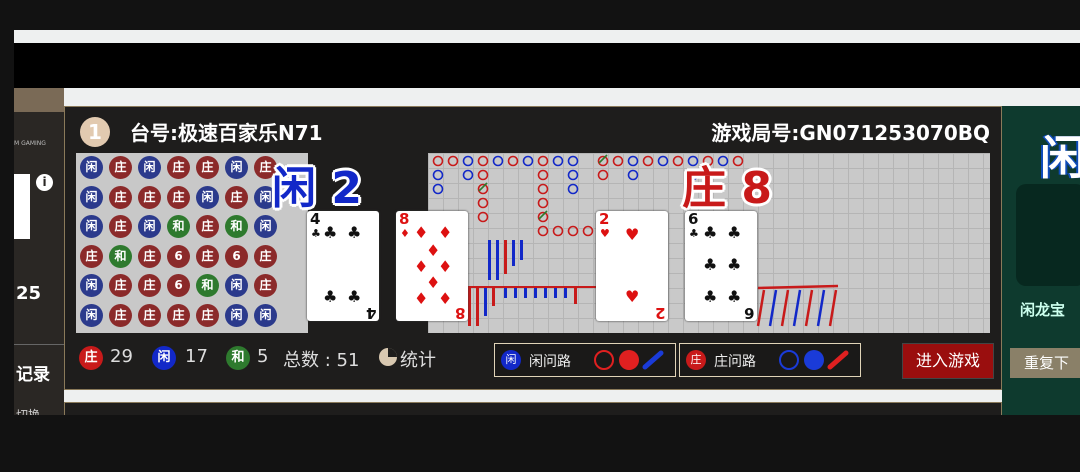  Describe the element at coordinates (770, 360) in the screenshot. I see `banker-ask-road-button: 庄 庄问路` at that location.